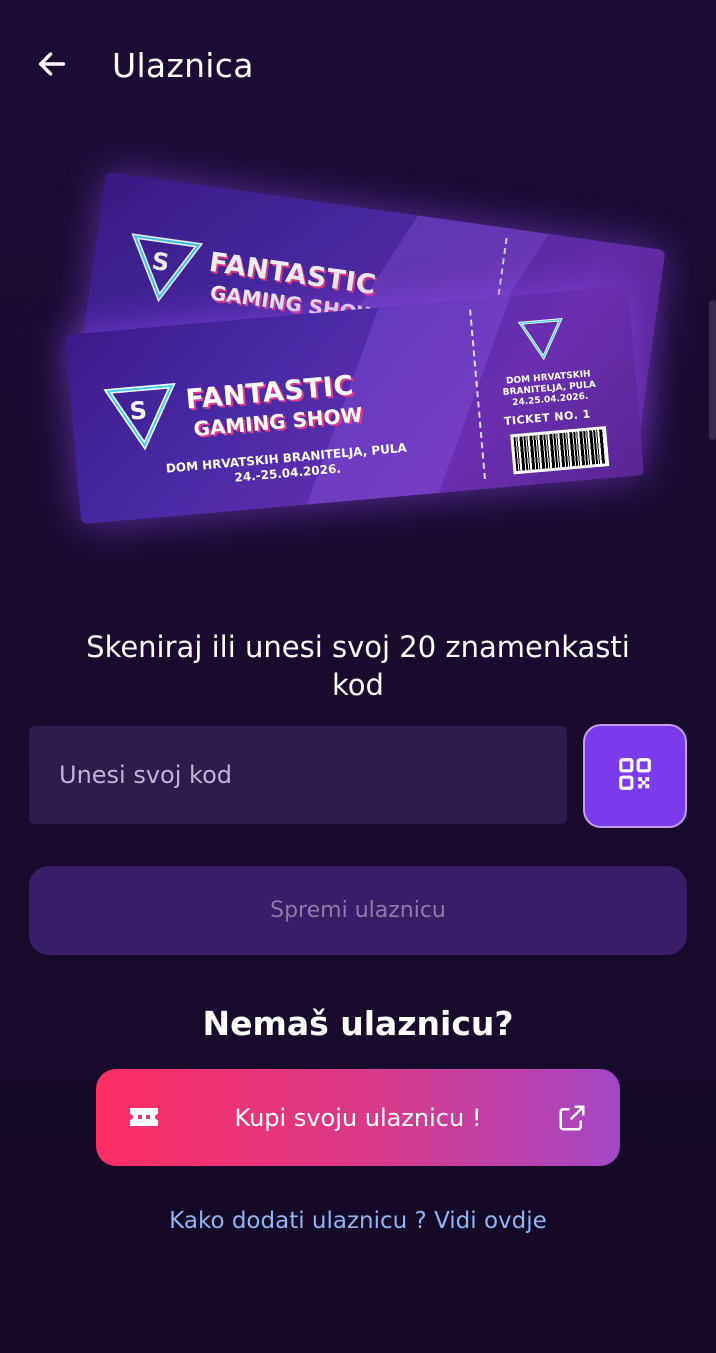 The width and height of the screenshot is (716, 1353). What do you see at coordinates (358, 65) in the screenshot?
I see `app-header: Ulaznica` at bounding box center [358, 65].